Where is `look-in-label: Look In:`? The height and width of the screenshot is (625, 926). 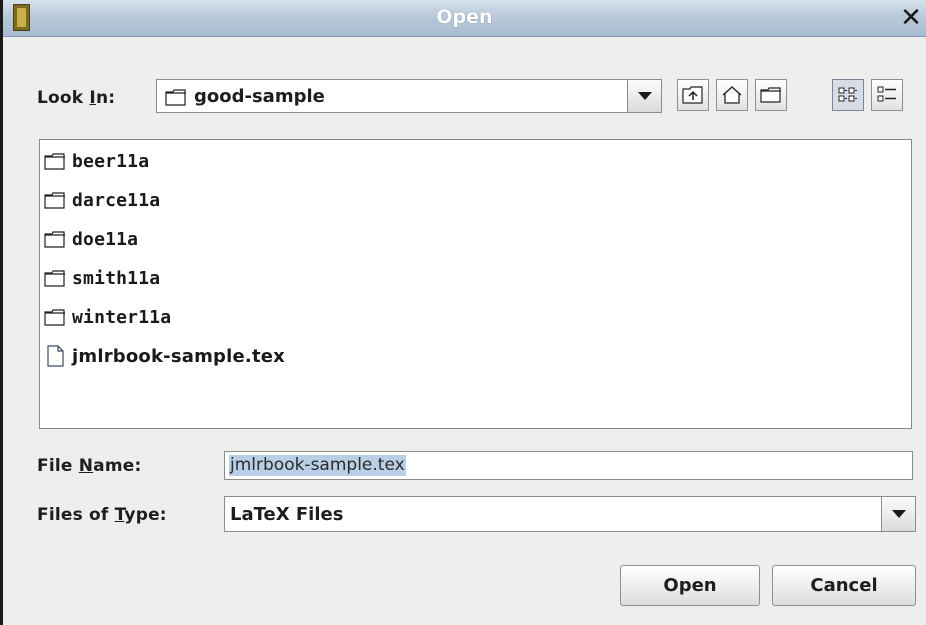
look-in-label: Look In: is located at coordinates (76, 98).